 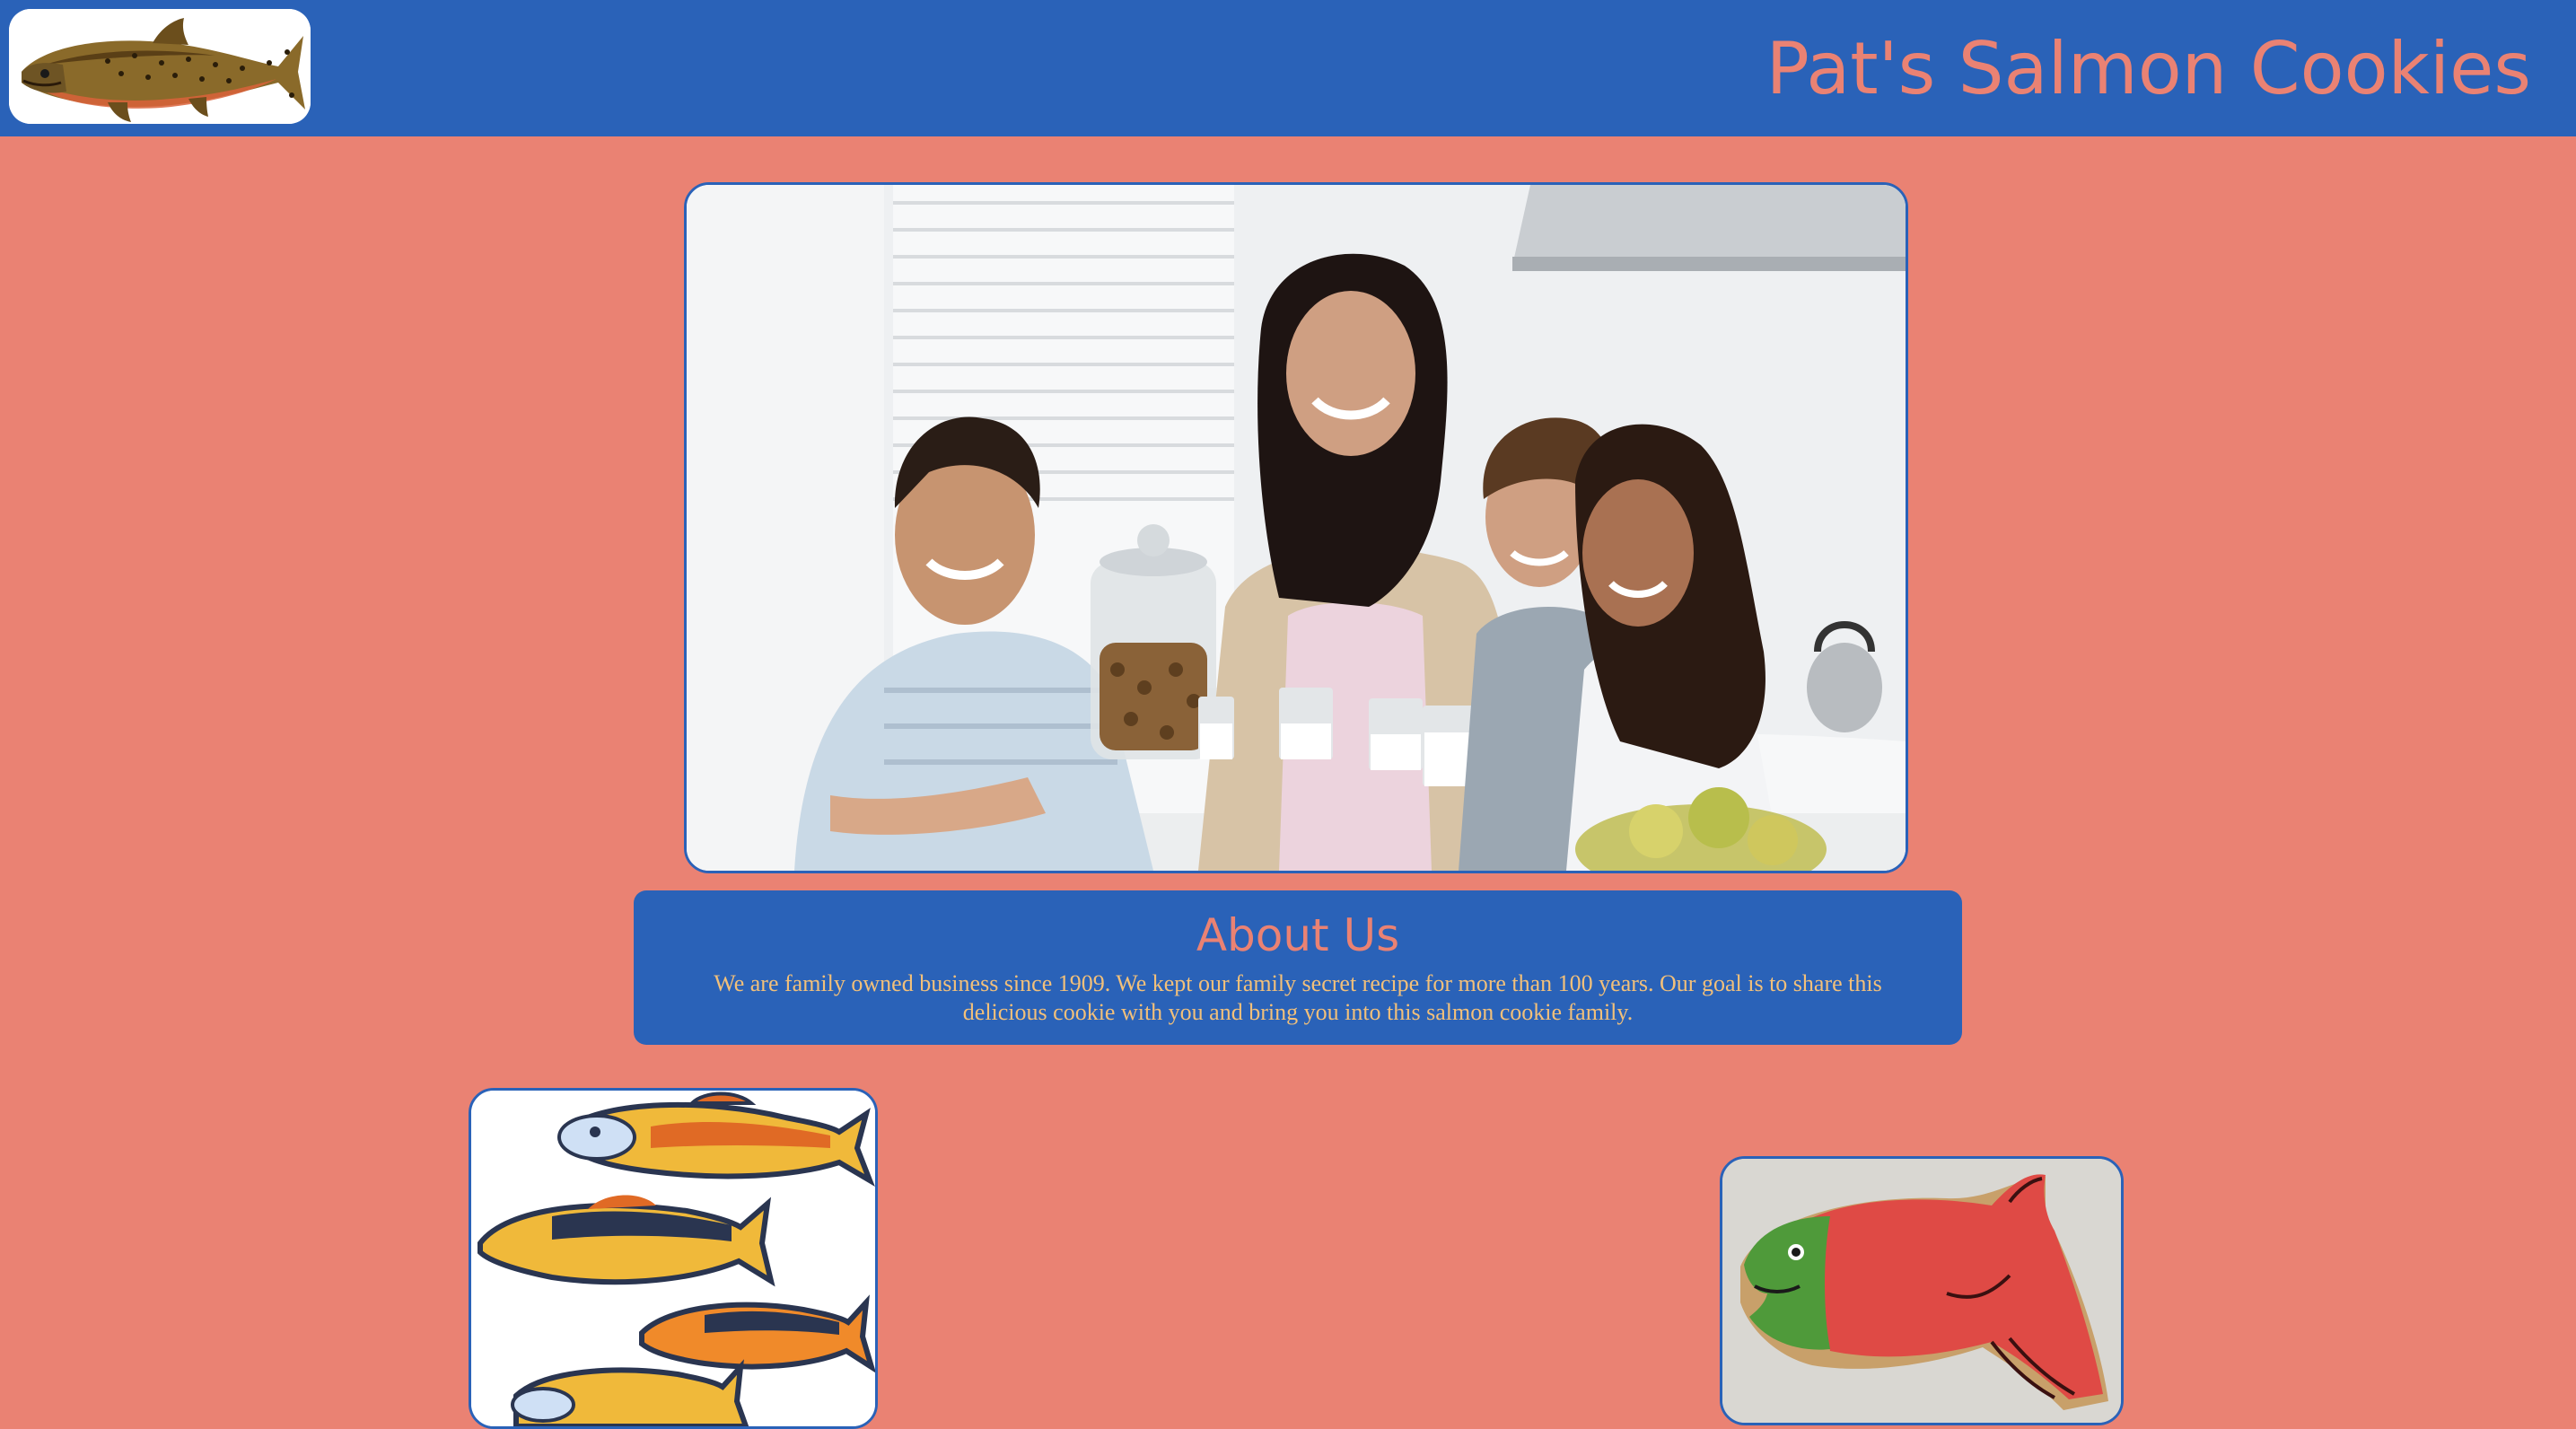 What do you see at coordinates (1298, 935) in the screenshot?
I see `about-title: About Us` at bounding box center [1298, 935].